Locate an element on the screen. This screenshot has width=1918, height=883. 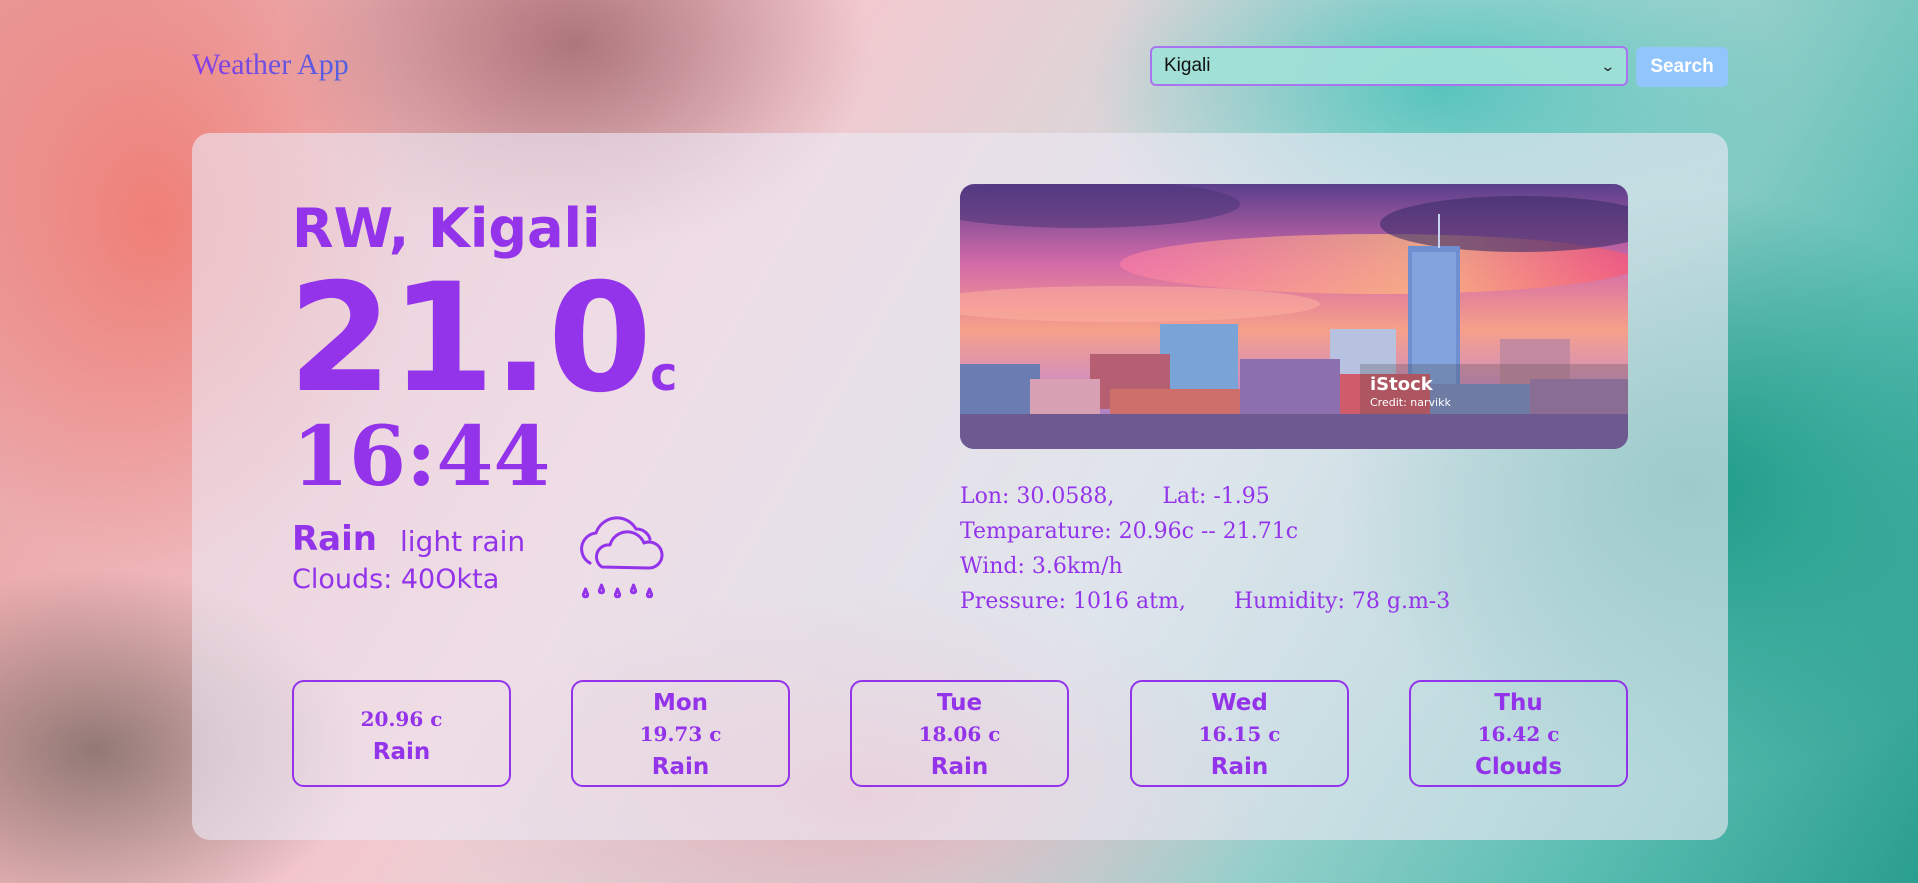
forecast-temp: 16.42 c is located at coordinates (1518, 734).